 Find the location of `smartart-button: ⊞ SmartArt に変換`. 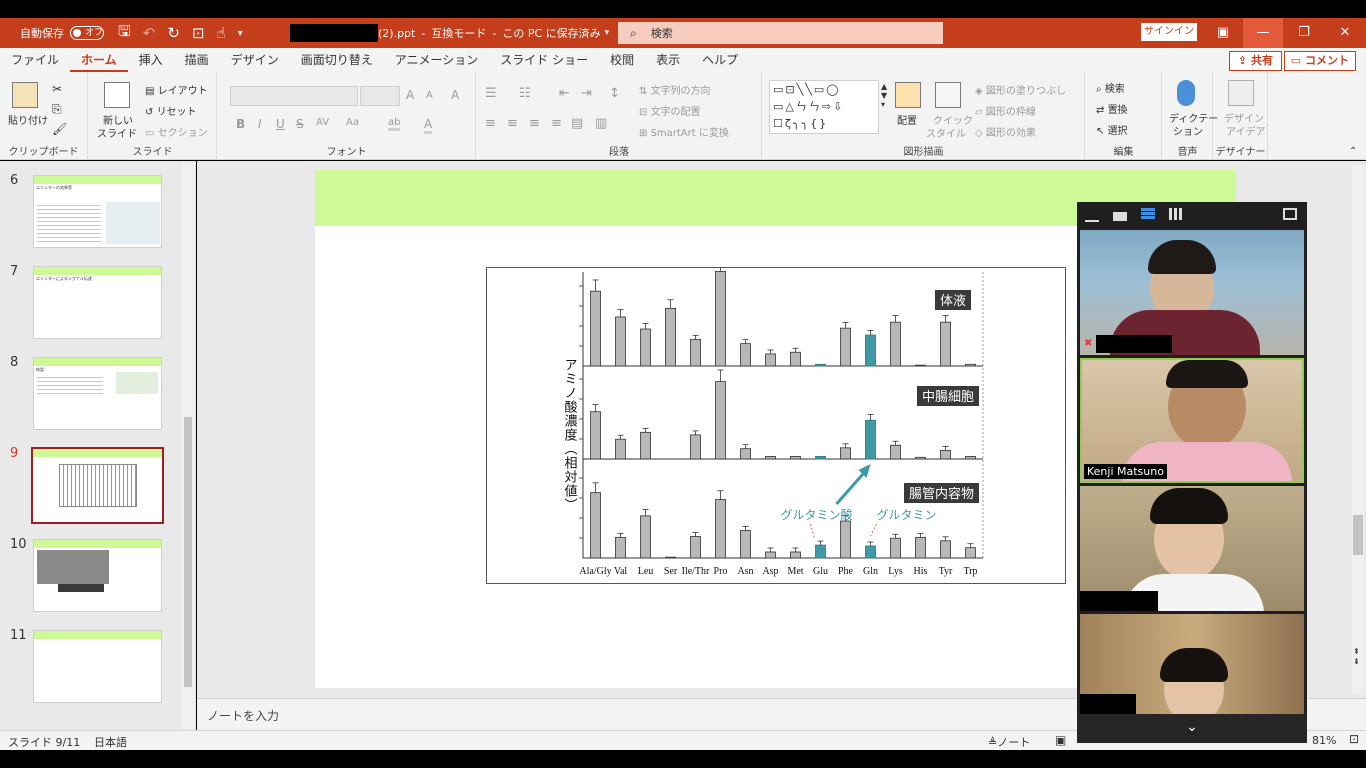

smartart-button: ⊞ SmartArt に変換 is located at coordinates (684, 131).